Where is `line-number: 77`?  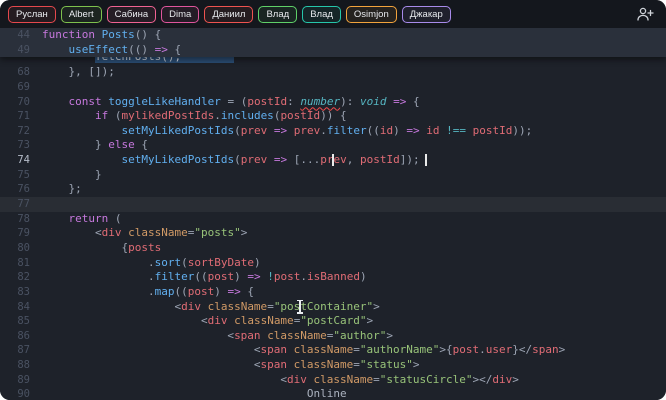 line-number: 77 is located at coordinates (21, 204).